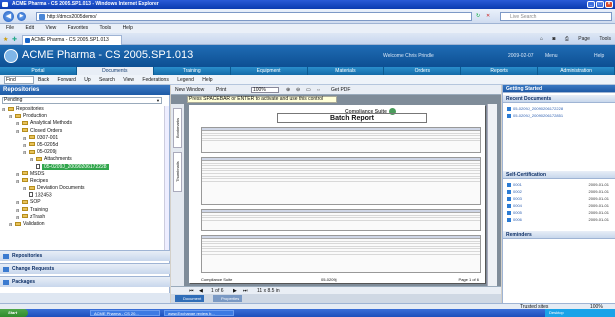 The image size is (615, 317). I want to click on viewer-scrollbar, so click(492, 195).